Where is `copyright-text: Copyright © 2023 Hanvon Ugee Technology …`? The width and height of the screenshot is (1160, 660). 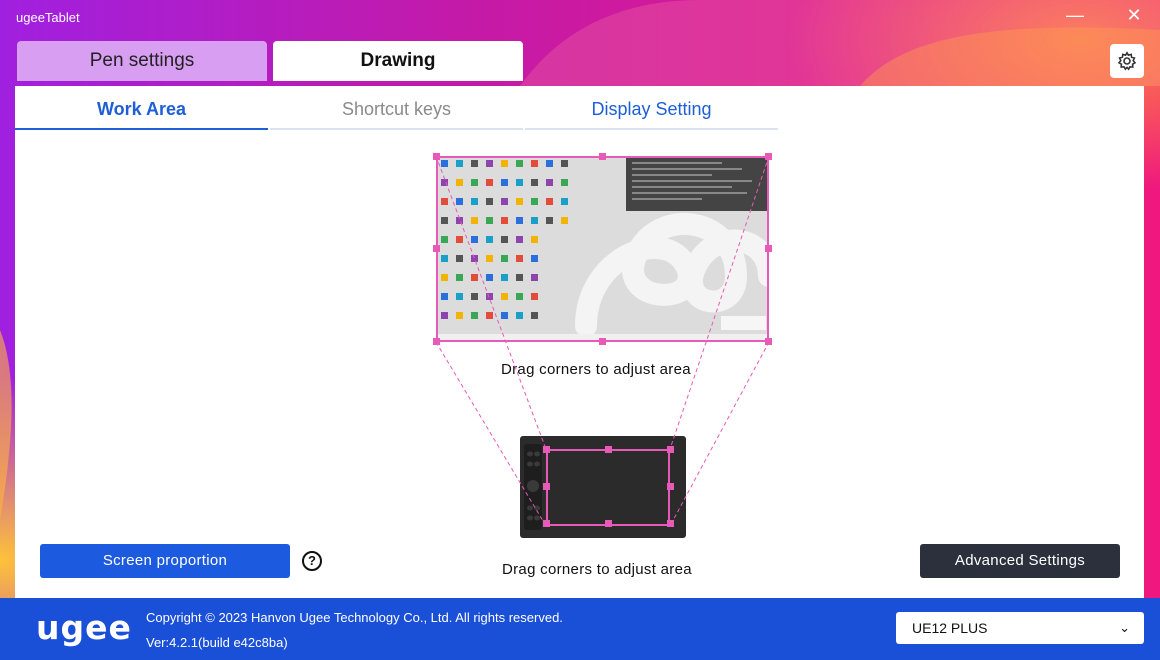
copyright-text: Copyright © 2023 Hanvon Ugee Technology … is located at coordinates (354, 617).